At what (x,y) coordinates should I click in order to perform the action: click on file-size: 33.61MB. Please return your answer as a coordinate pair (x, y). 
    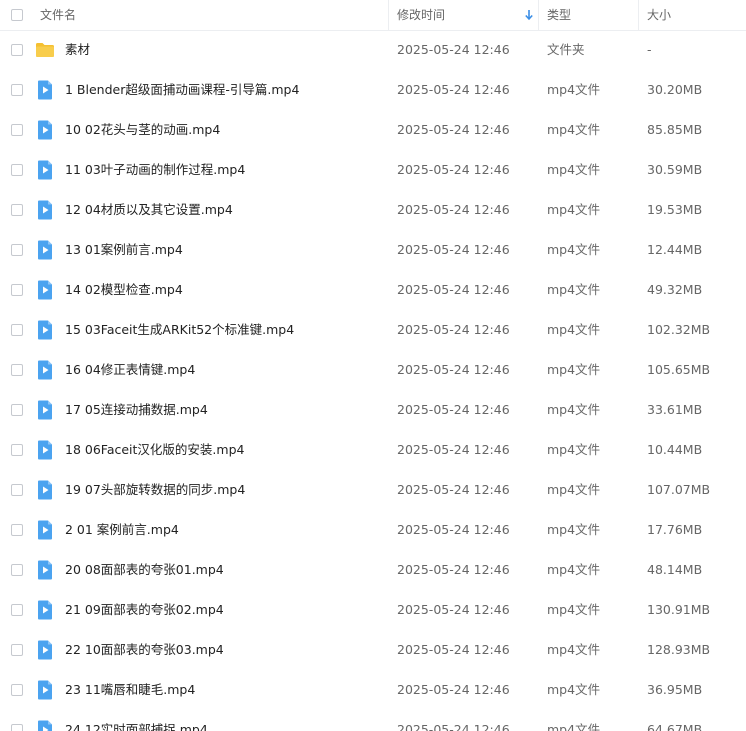
    Looking at the image, I should click on (675, 409).